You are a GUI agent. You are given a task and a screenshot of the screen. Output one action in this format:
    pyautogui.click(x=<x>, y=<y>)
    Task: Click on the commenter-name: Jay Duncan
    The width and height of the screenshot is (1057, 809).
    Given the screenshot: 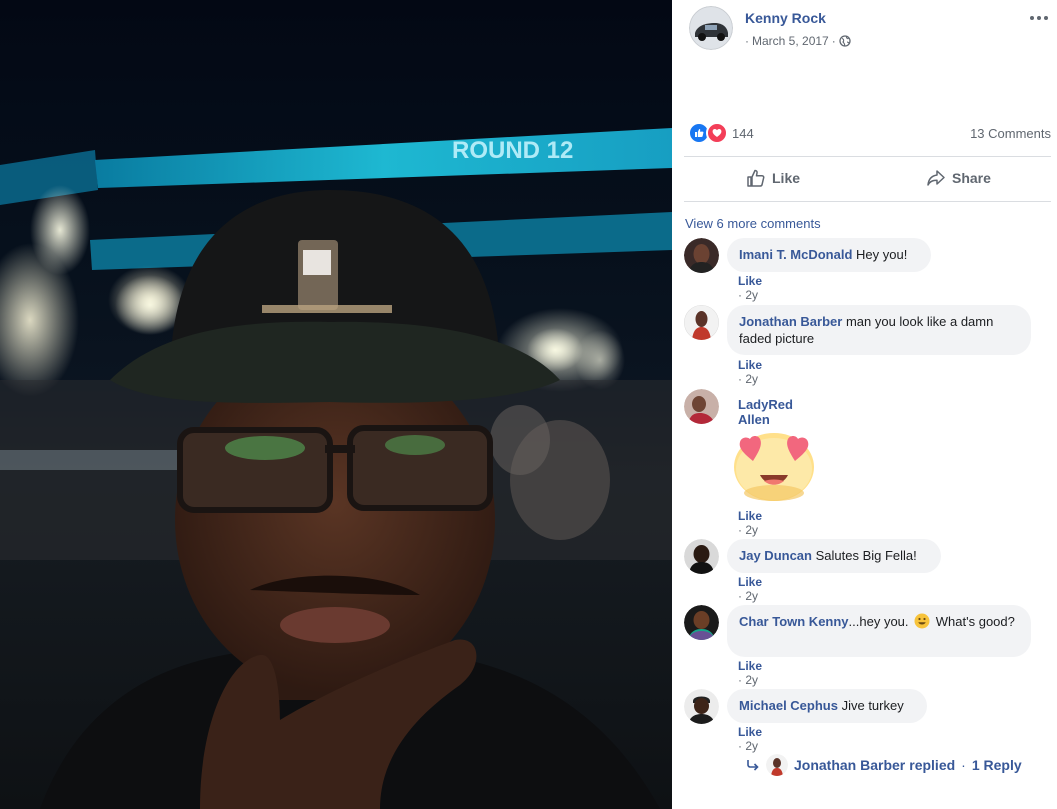 What is the action you would take?
    pyautogui.click(x=775, y=555)
    